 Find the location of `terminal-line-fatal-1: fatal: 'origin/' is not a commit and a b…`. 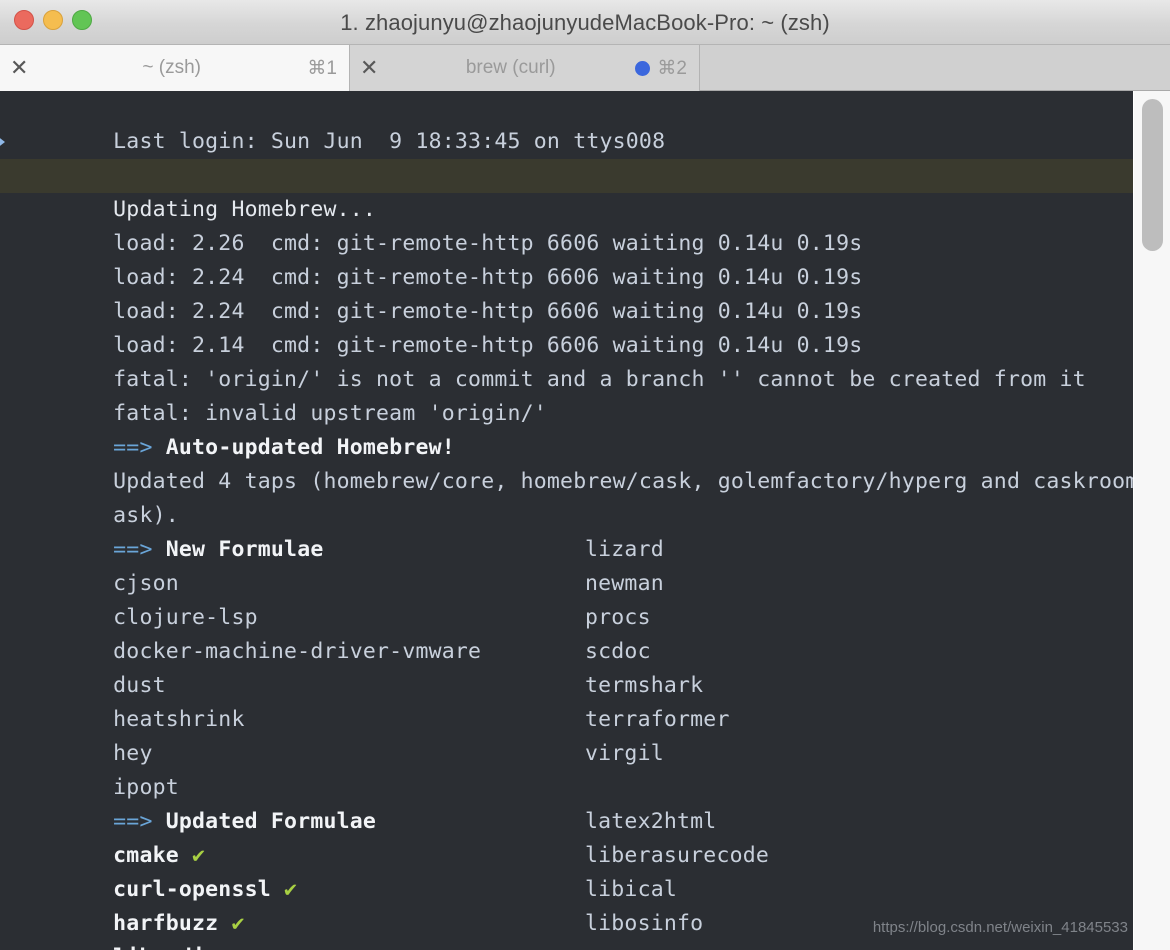

terminal-line-fatal-1: fatal: 'origin/' is not a commit and a b… is located at coordinates (566, 360).